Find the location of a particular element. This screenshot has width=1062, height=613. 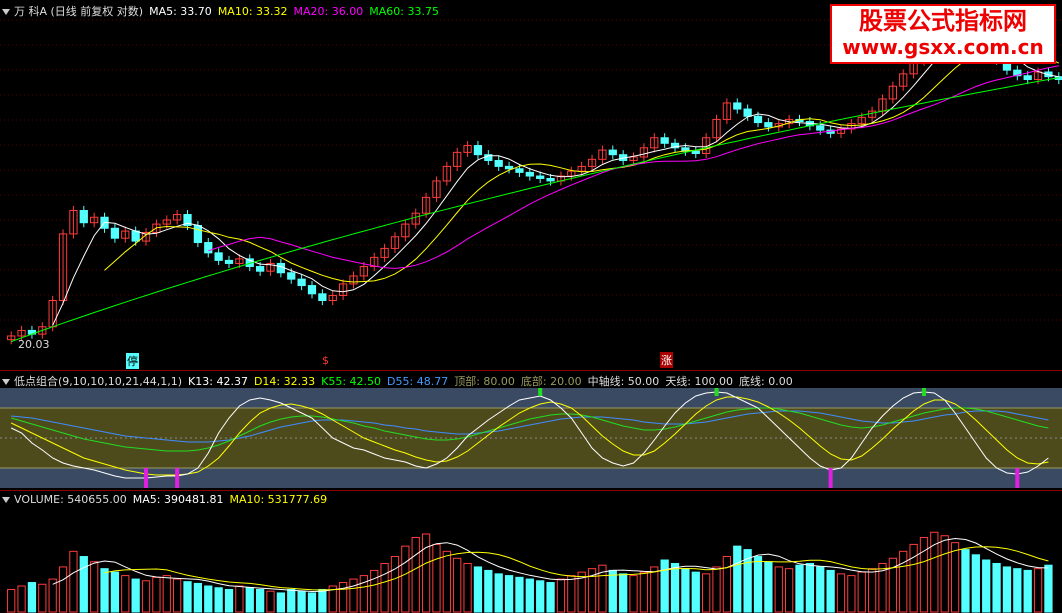

d14-value: D14: 32.33 is located at coordinates (284, 381).